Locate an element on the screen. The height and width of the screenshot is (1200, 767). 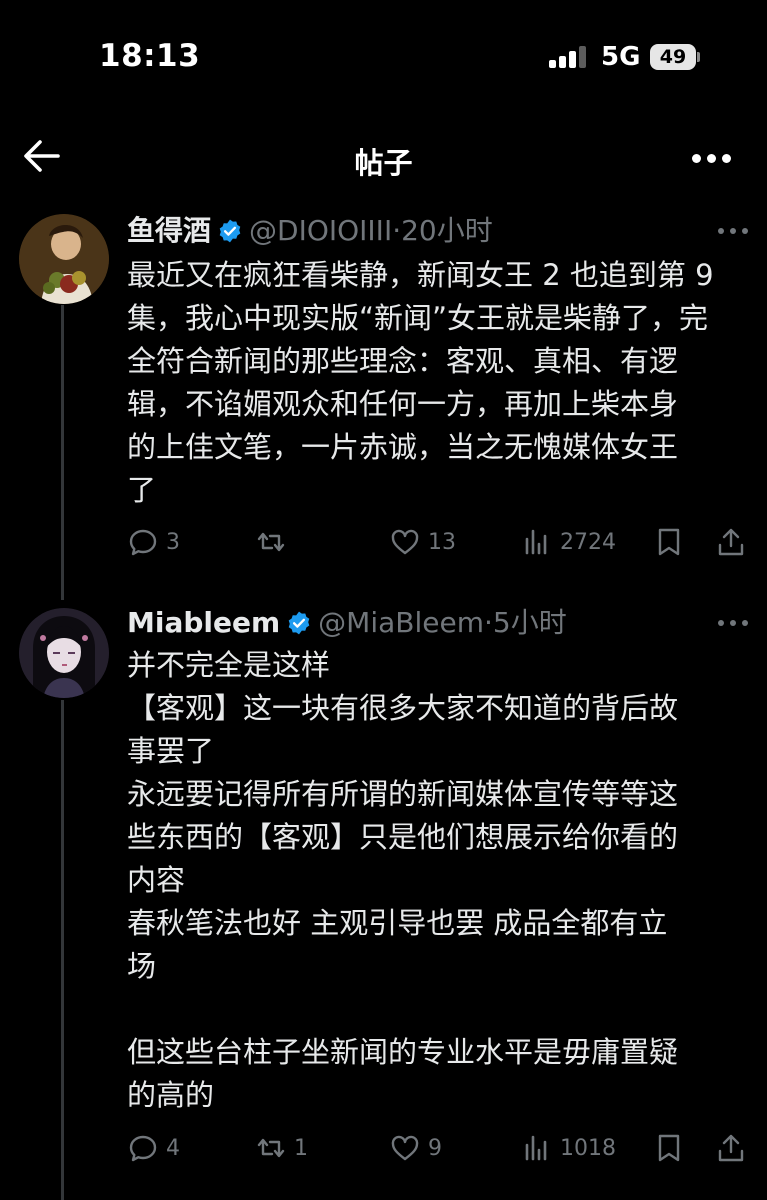
display-name: 鱼得酒 is located at coordinates (169, 230).